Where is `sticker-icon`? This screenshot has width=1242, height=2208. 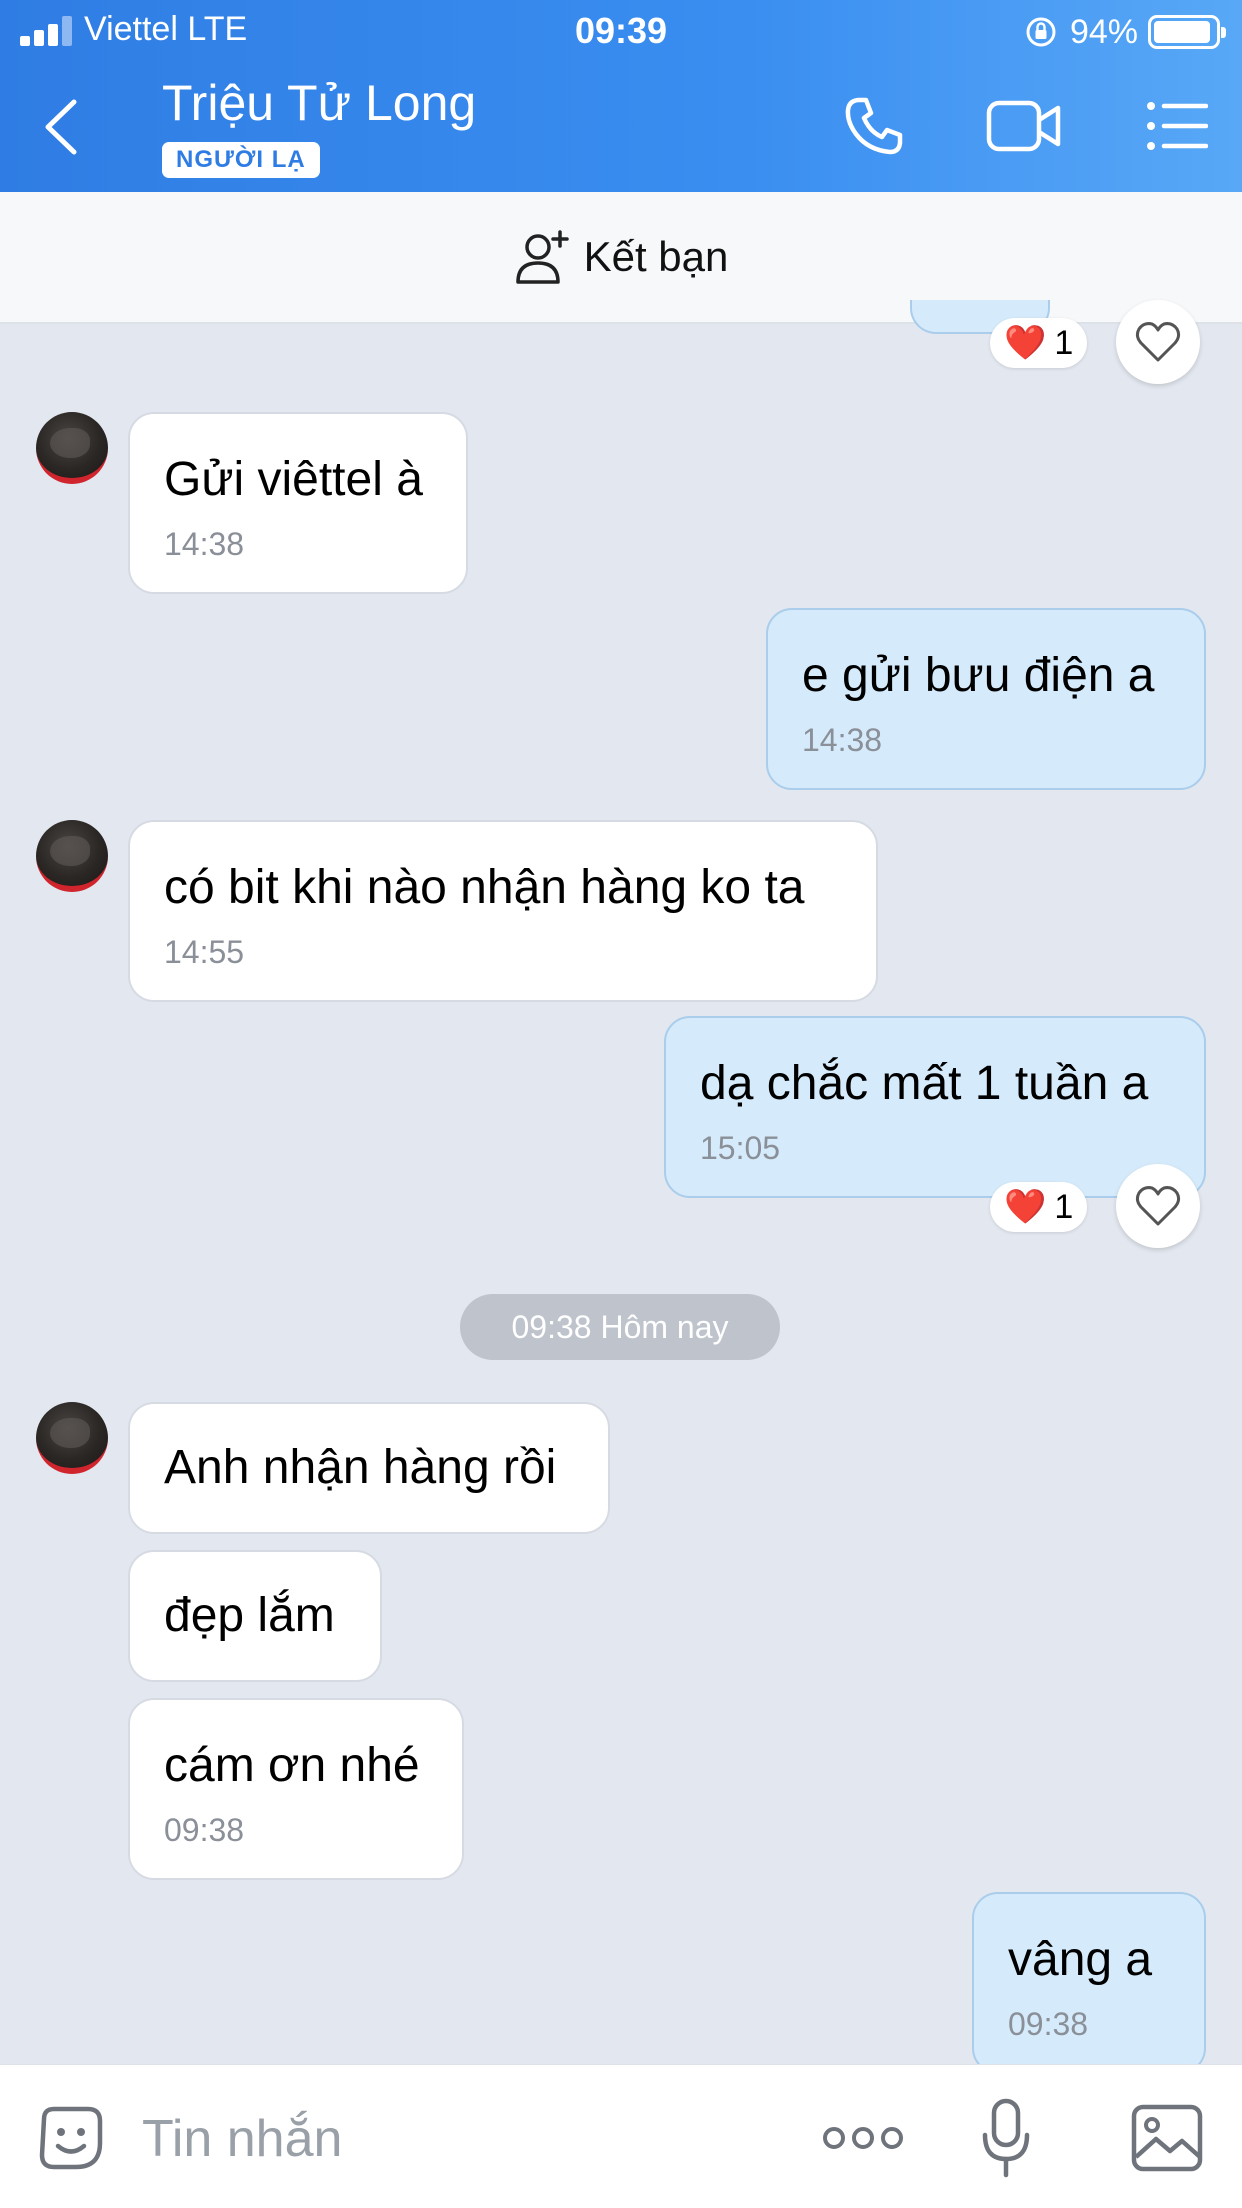
sticker-icon is located at coordinates (71, 2138).